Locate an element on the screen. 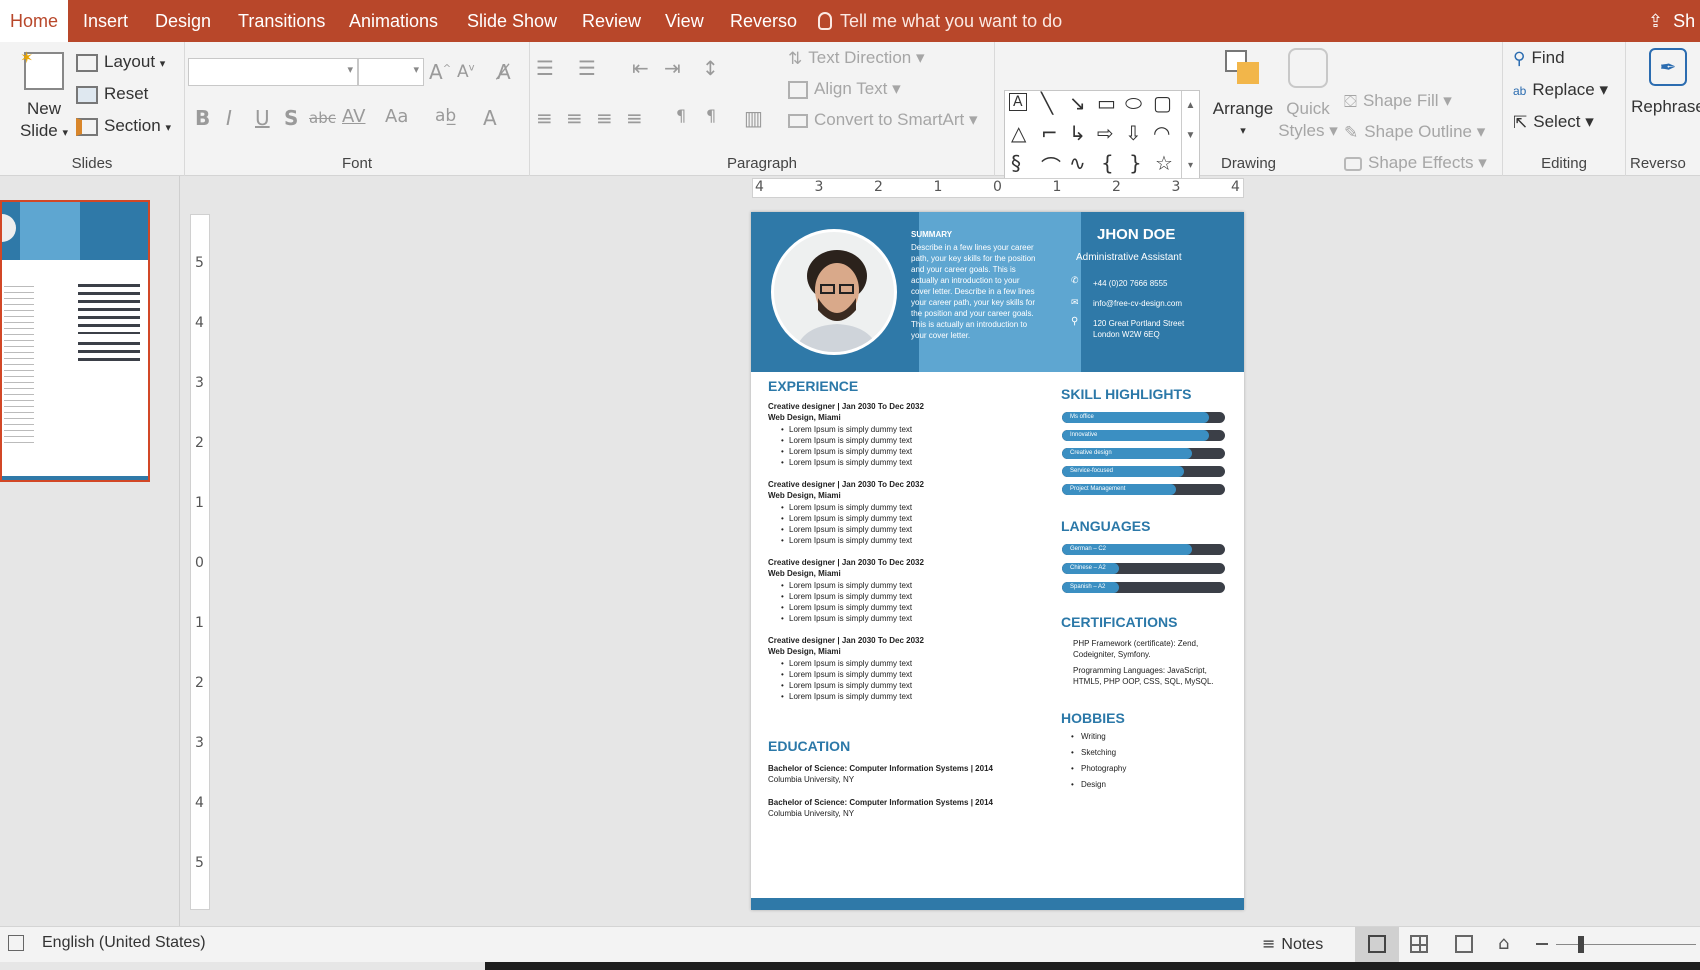 The height and width of the screenshot is (970, 1700). ltr-icon: ¶ is located at coordinates (681, 115).